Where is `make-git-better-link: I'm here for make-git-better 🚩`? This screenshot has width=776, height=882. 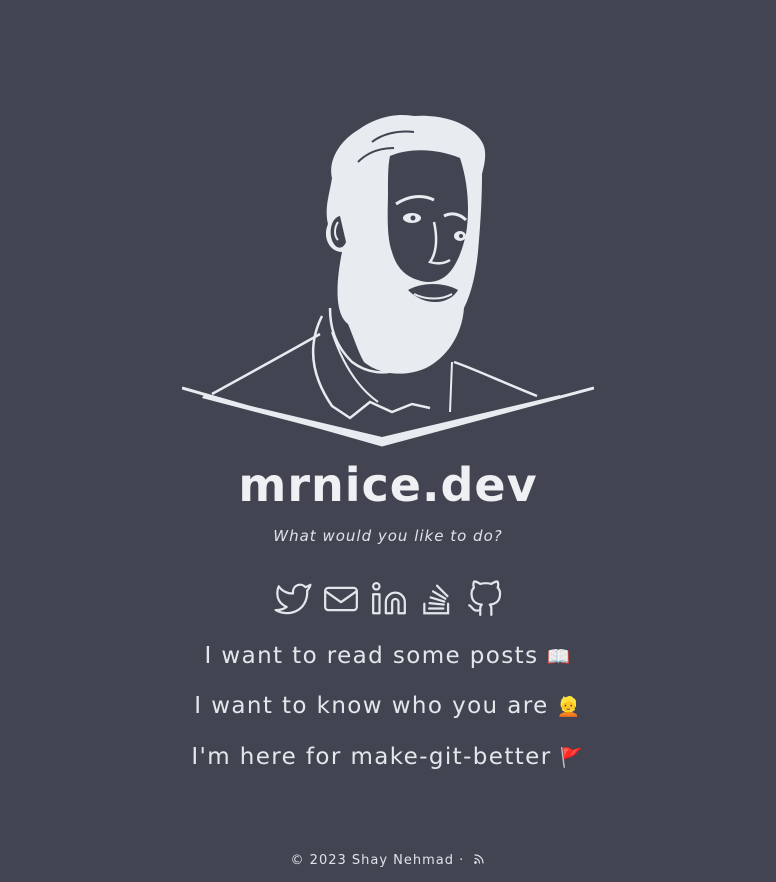
make-git-better-link: I'm here for make-git-better 🚩 is located at coordinates (388, 757).